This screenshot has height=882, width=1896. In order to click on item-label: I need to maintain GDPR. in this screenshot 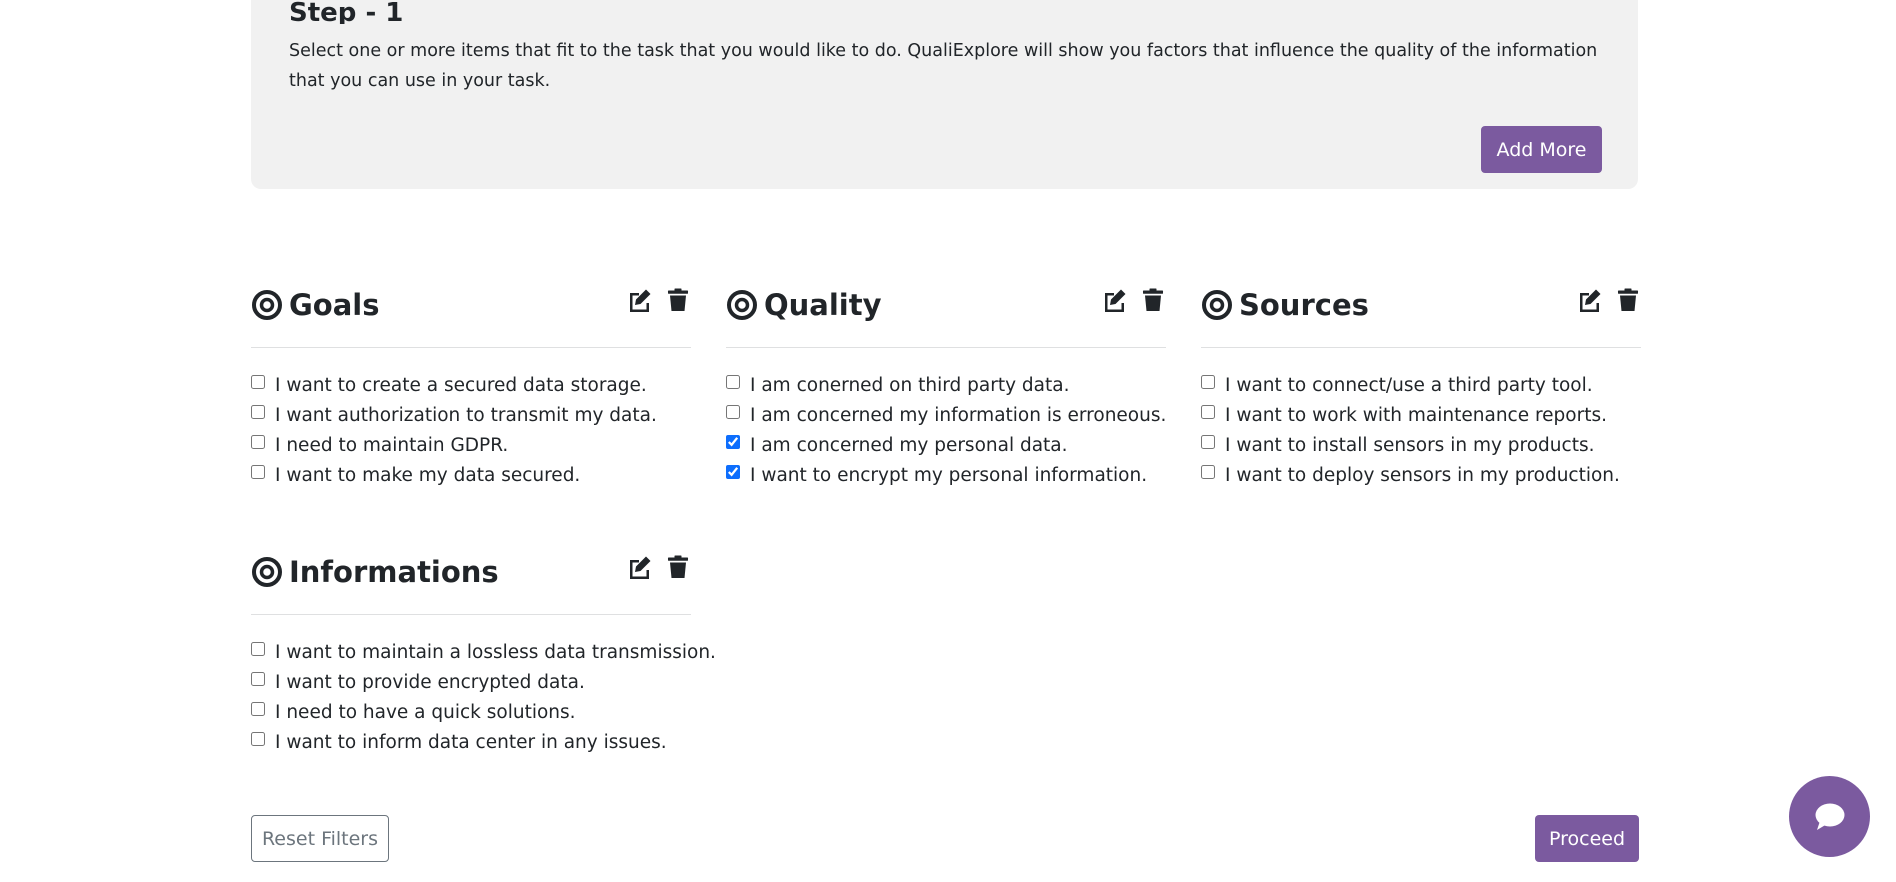, I will do `click(391, 445)`.